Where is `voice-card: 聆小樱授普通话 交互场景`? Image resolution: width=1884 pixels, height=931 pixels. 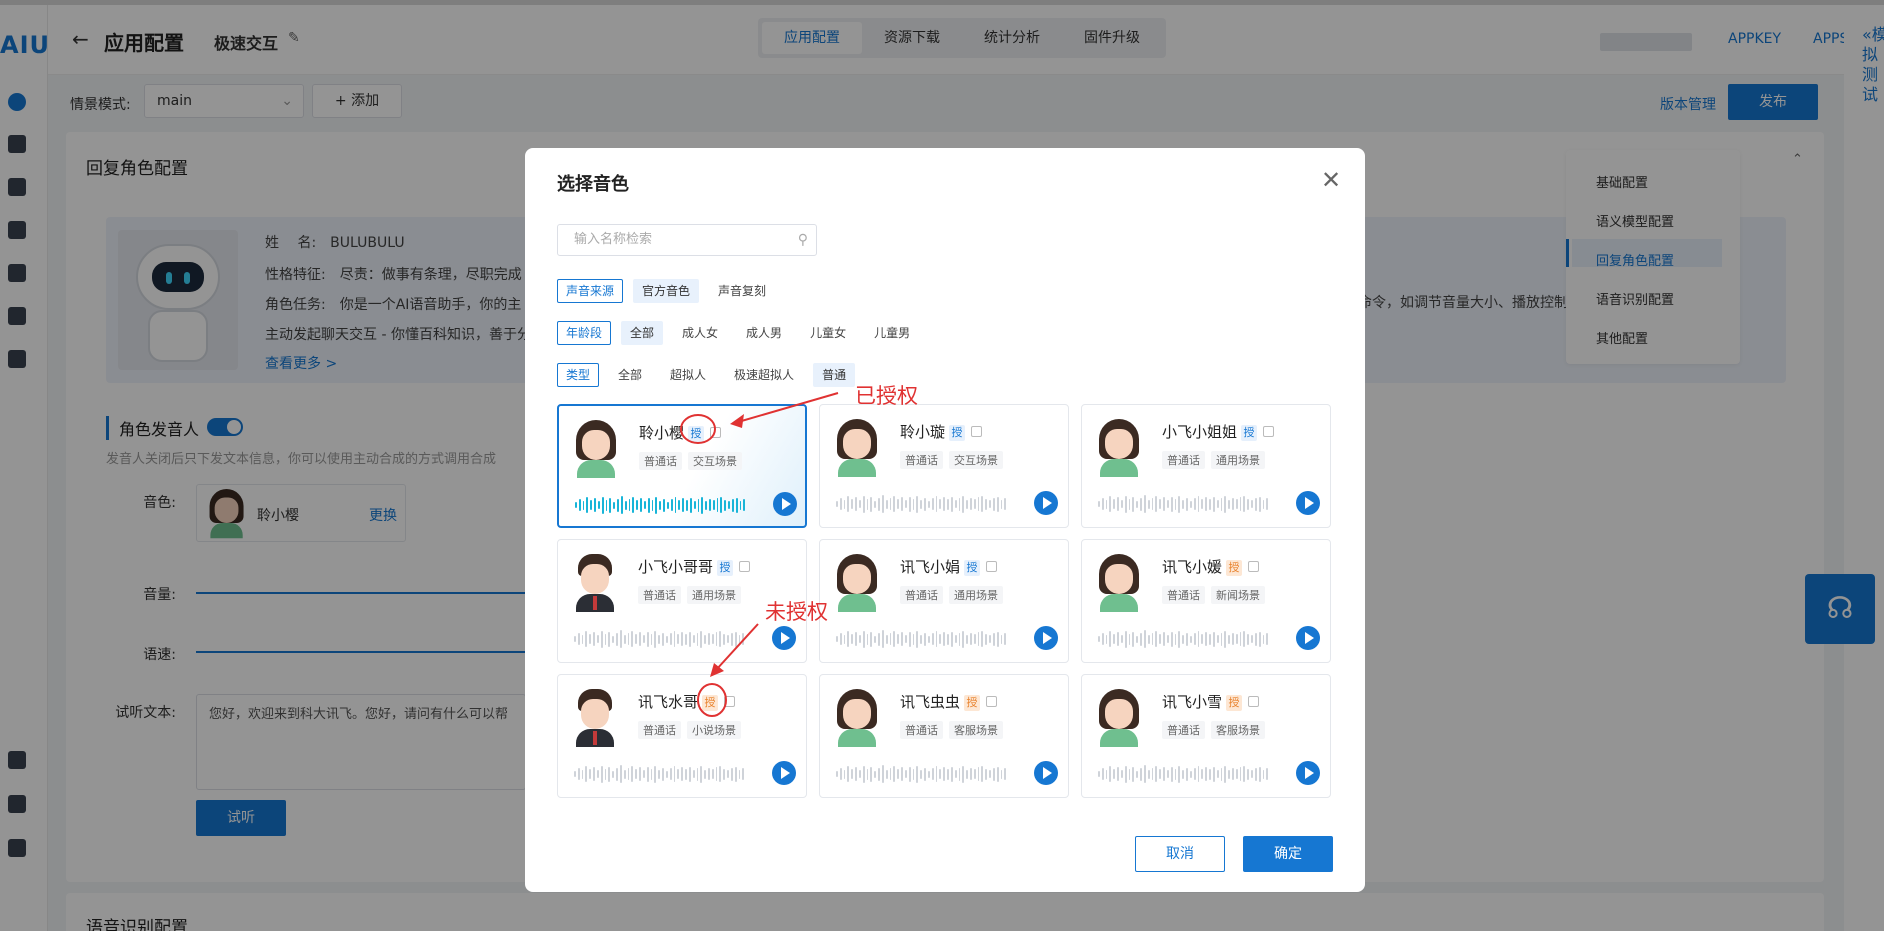
voice-card: 聆小樱授普通话 交互场景 is located at coordinates (682, 466).